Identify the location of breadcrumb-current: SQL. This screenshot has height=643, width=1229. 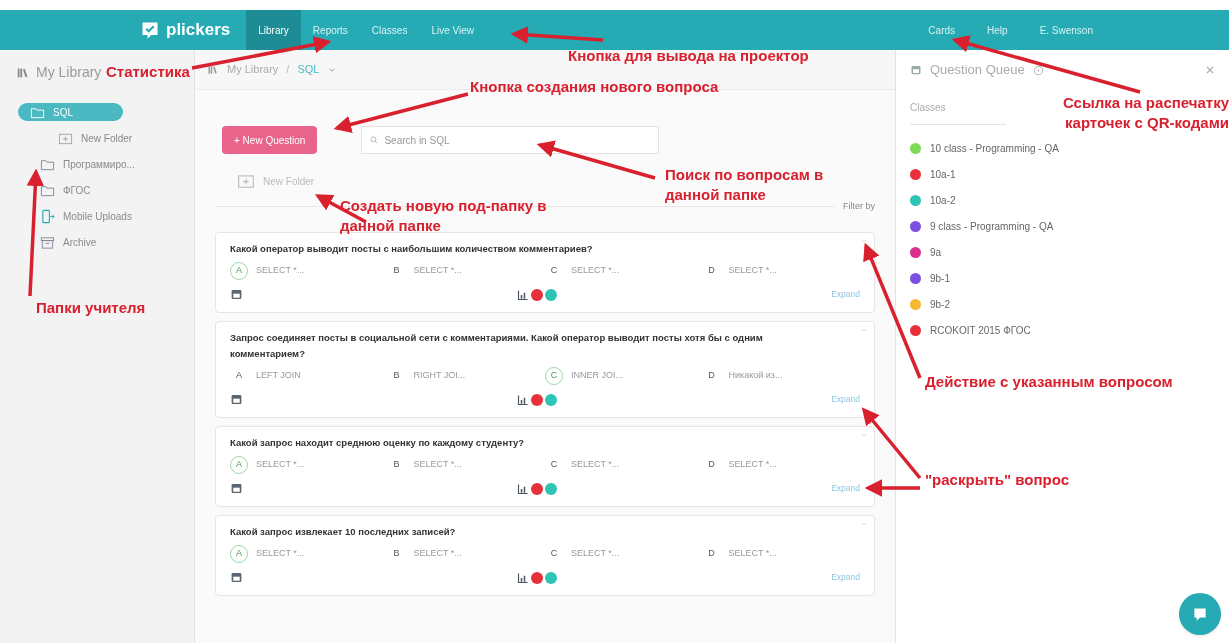
(308, 69).